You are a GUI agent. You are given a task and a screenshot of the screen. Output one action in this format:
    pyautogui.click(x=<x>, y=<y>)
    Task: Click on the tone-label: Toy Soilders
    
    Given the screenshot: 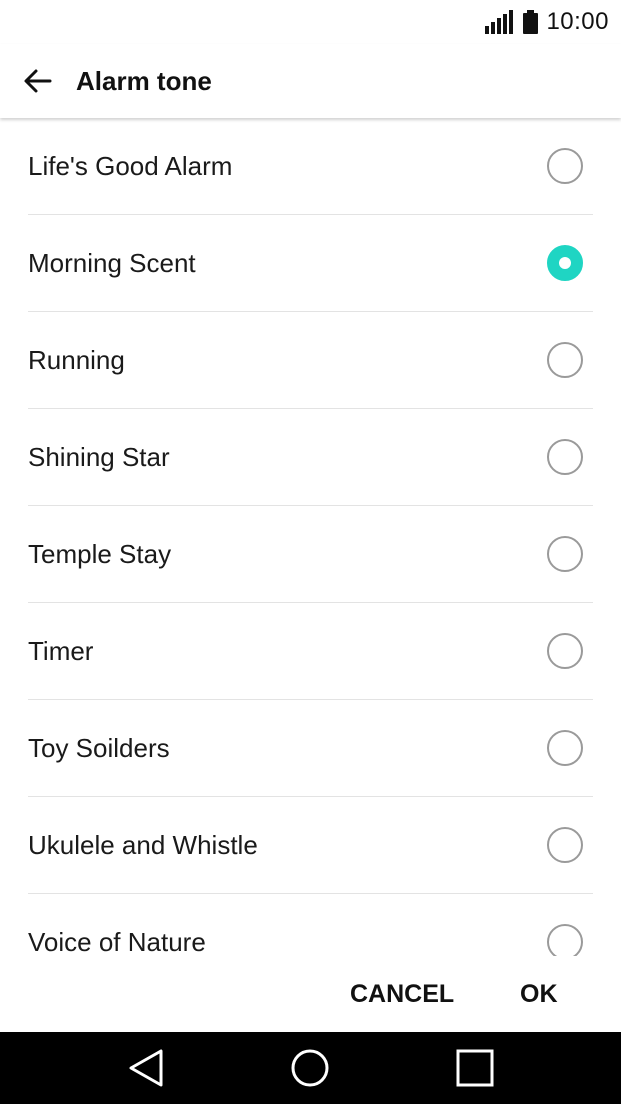 What is the action you would take?
    pyautogui.click(x=99, y=748)
    